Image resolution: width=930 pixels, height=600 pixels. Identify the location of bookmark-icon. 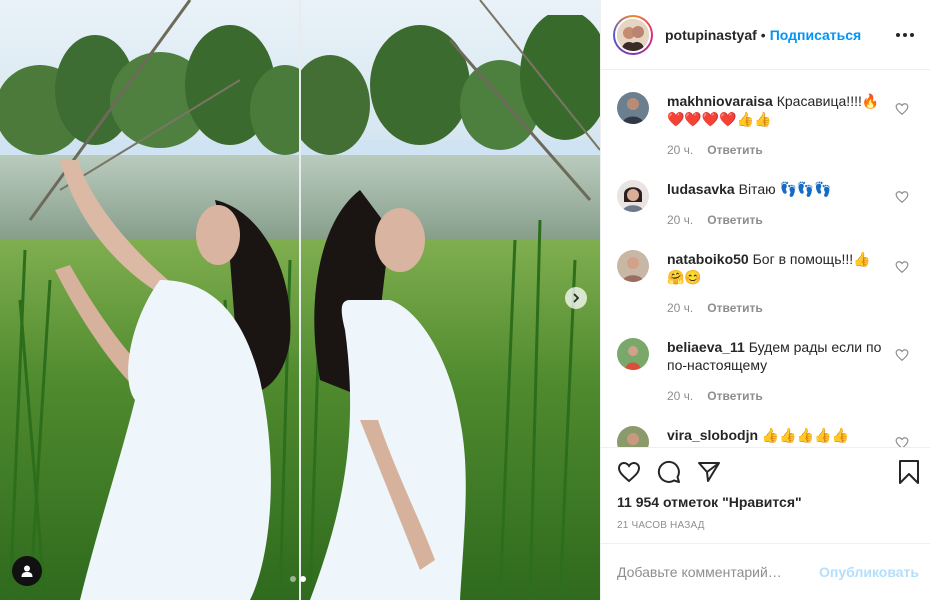
(909, 472).